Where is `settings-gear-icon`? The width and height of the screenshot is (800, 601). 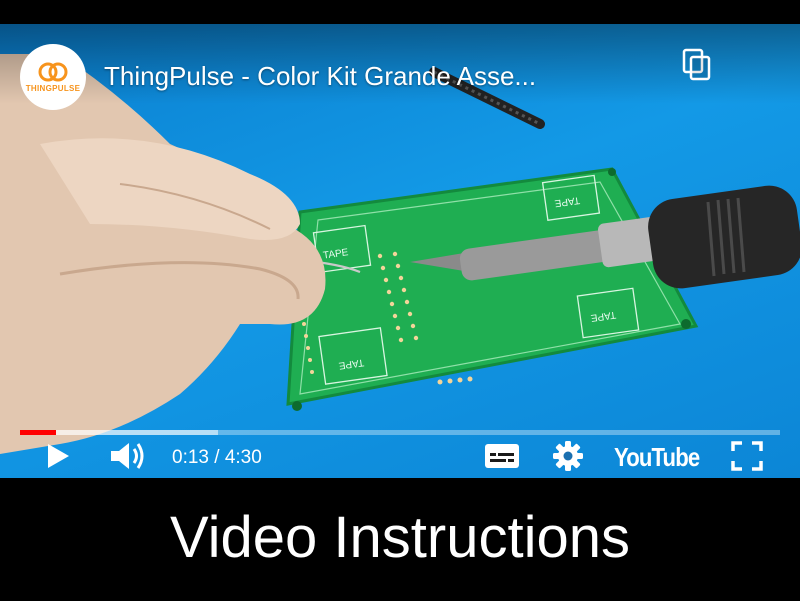
settings-gear-icon is located at coordinates (568, 456).